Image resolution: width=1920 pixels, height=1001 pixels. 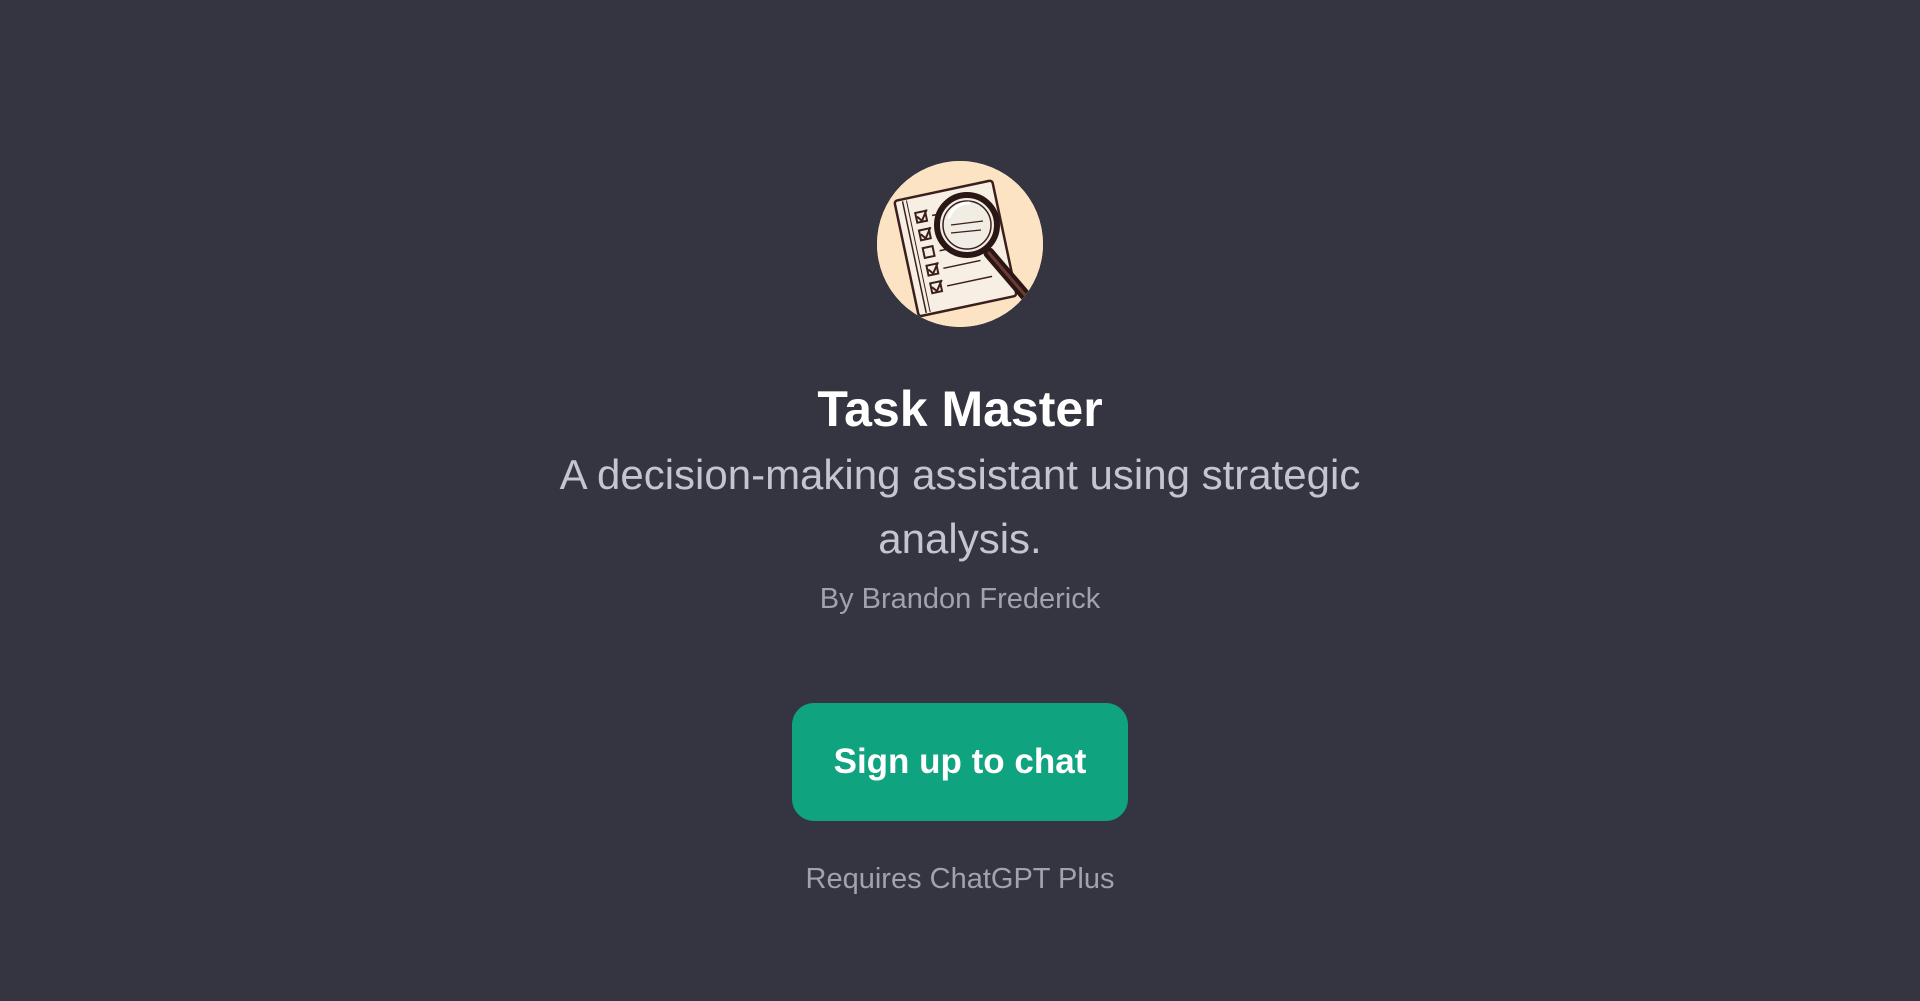 What do you see at coordinates (960, 599) in the screenshot?
I see `gpt-author: By Brandon Frederick` at bounding box center [960, 599].